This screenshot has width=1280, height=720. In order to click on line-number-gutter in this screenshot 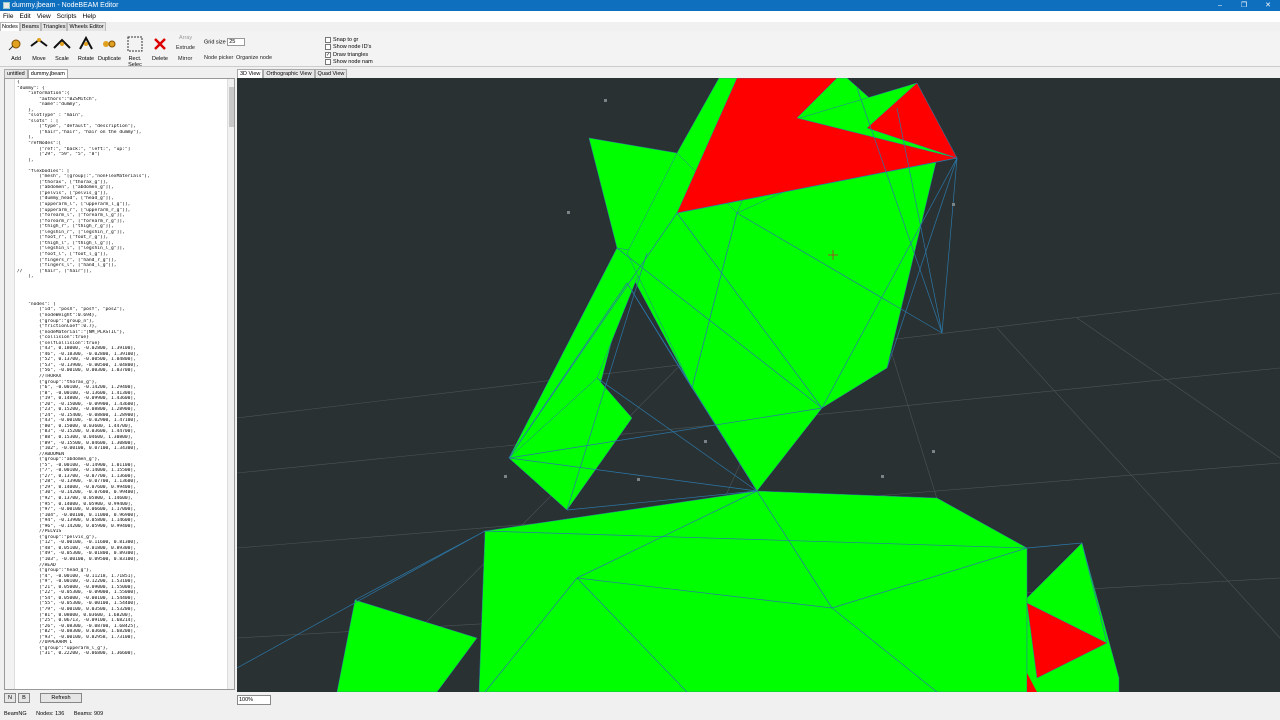, I will do `click(10, 384)`.